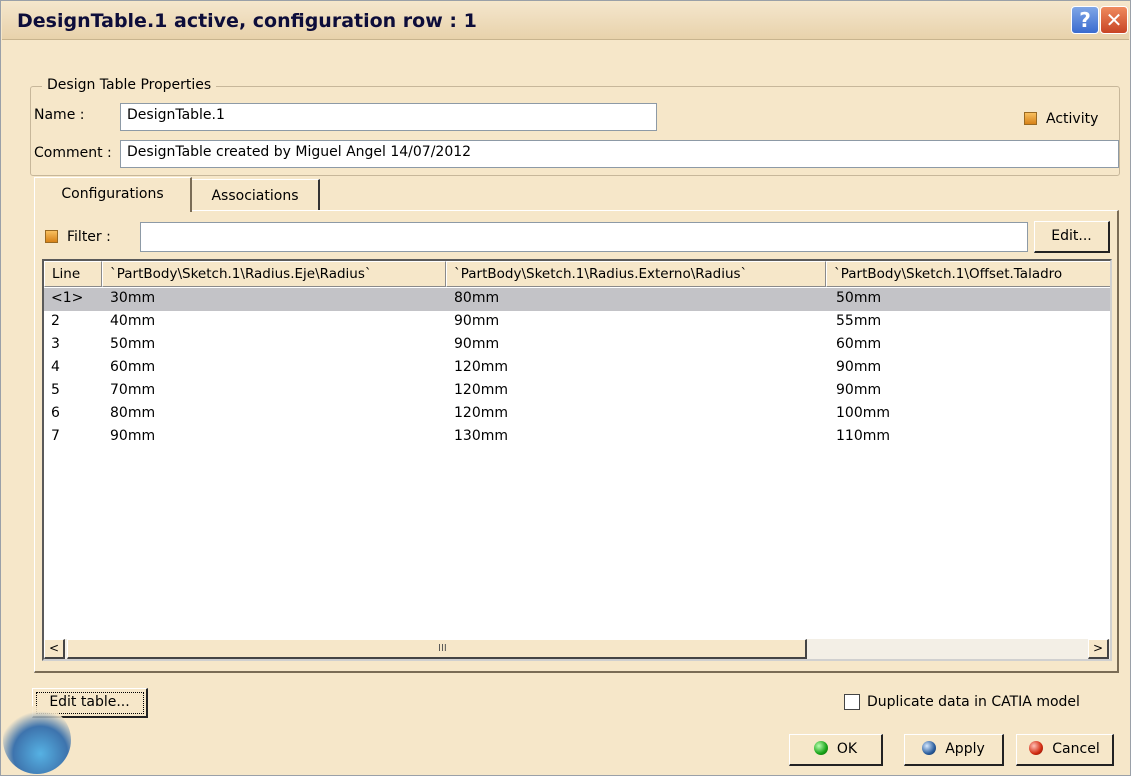 Image resolution: width=1138 pixels, height=776 pixels. Describe the element at coordinates (863, 436) in the screenshot. I see `table-cell: 110mm` at that location.